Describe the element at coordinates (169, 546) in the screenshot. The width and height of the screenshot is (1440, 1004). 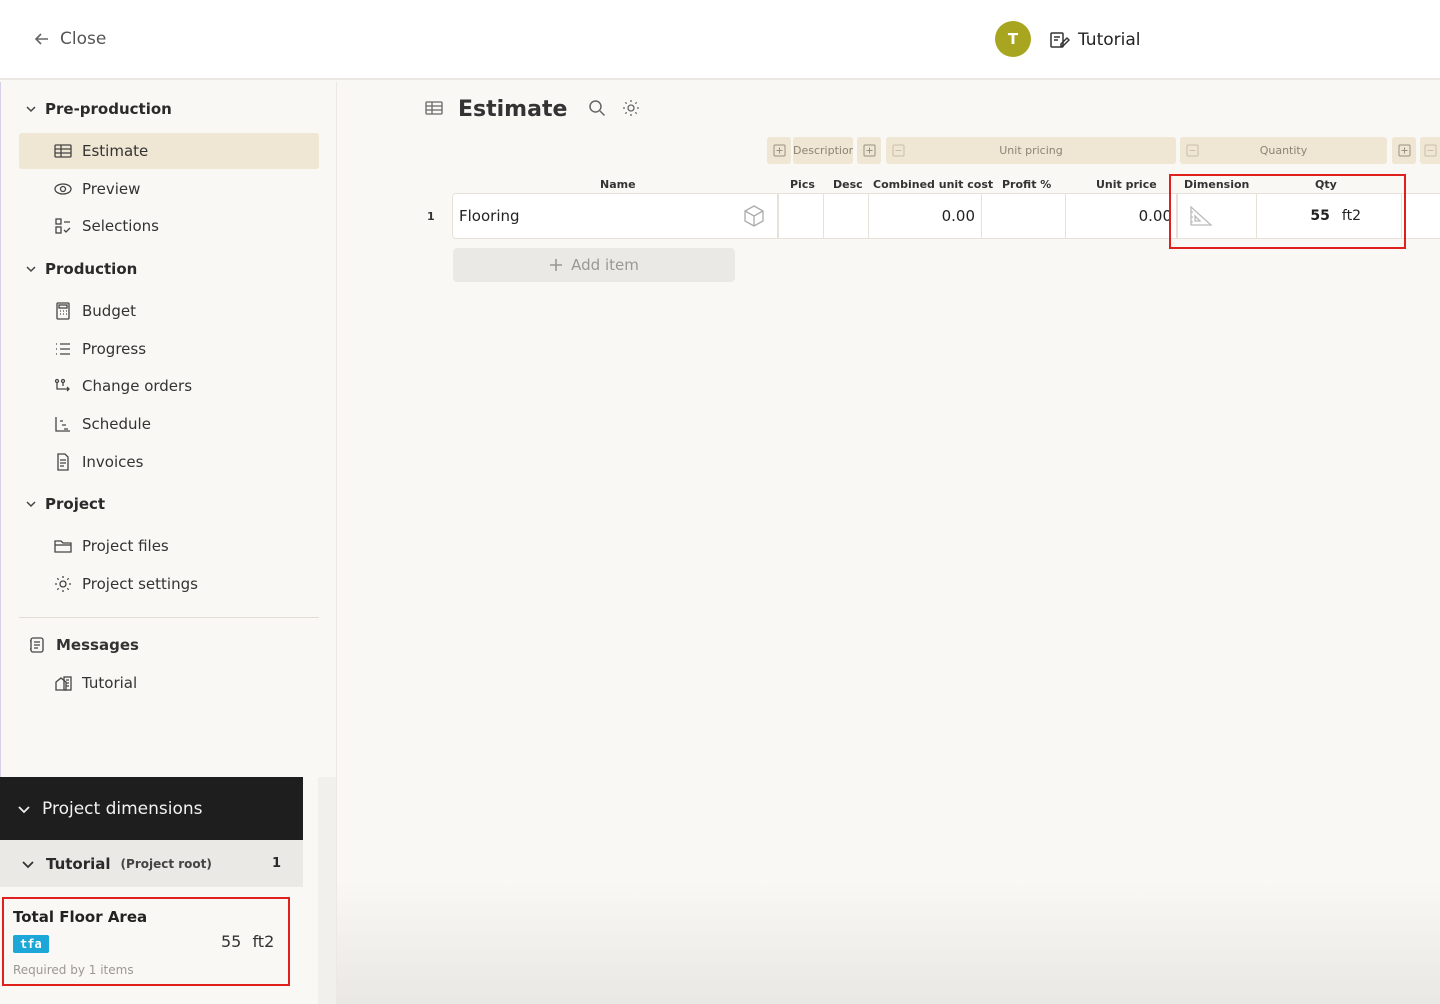
I see `sidebar-item-project-files: Project files` at that location.